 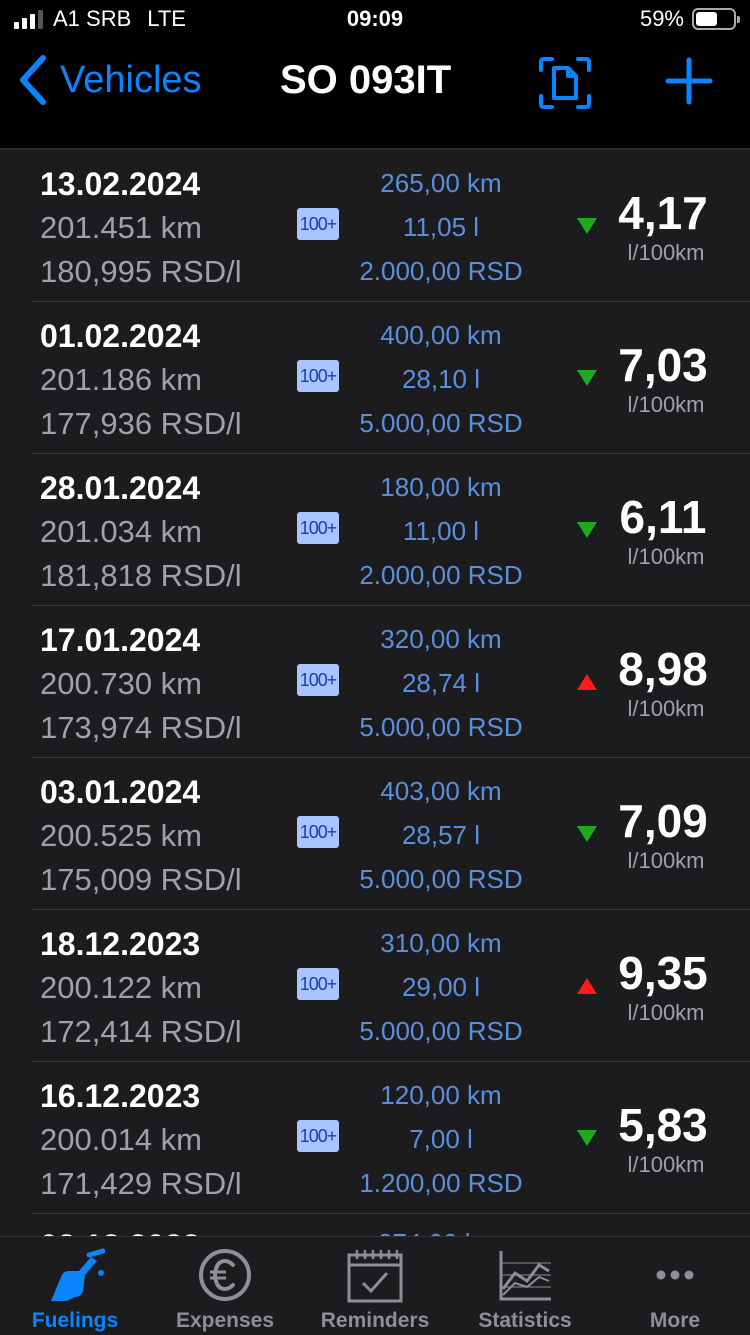 I want to click on distance-value: 310,00 km, so click(x=441, y=943).